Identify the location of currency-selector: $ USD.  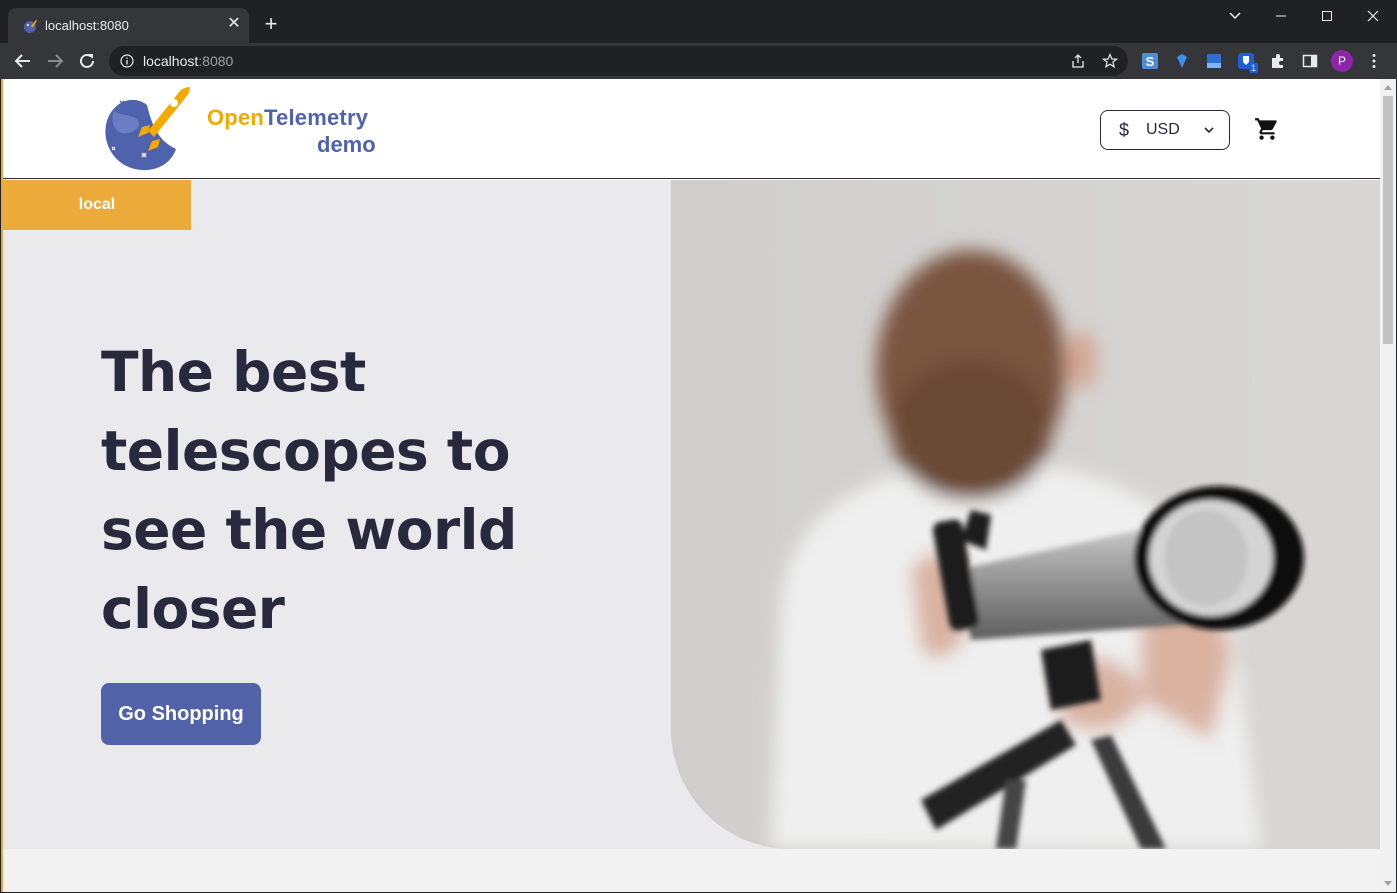
(1165, 130).